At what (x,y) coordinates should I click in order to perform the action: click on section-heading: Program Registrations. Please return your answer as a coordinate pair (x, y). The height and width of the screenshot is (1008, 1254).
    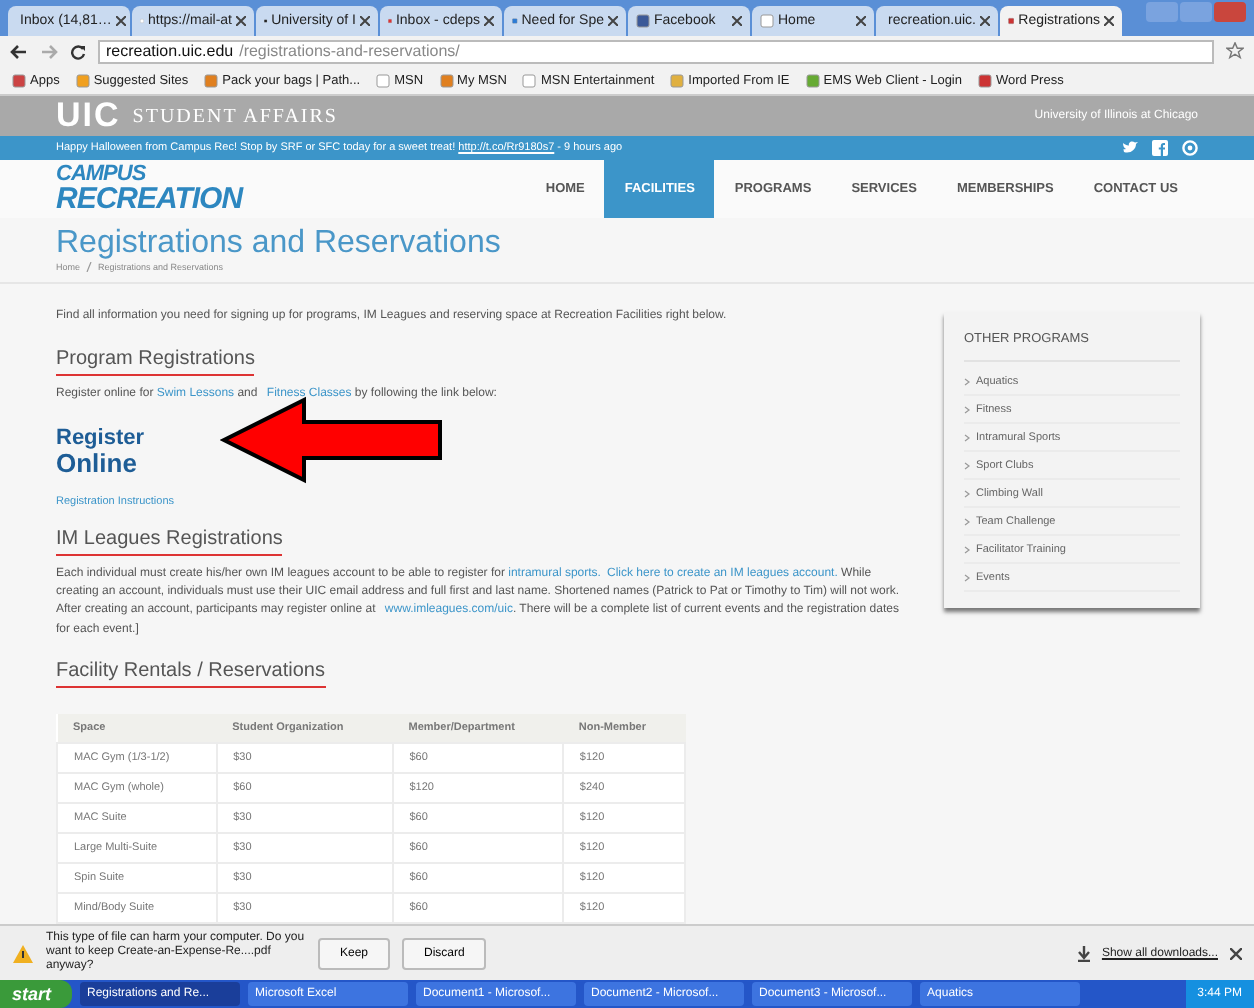
    Looking at the image, I should click on (155, 361).